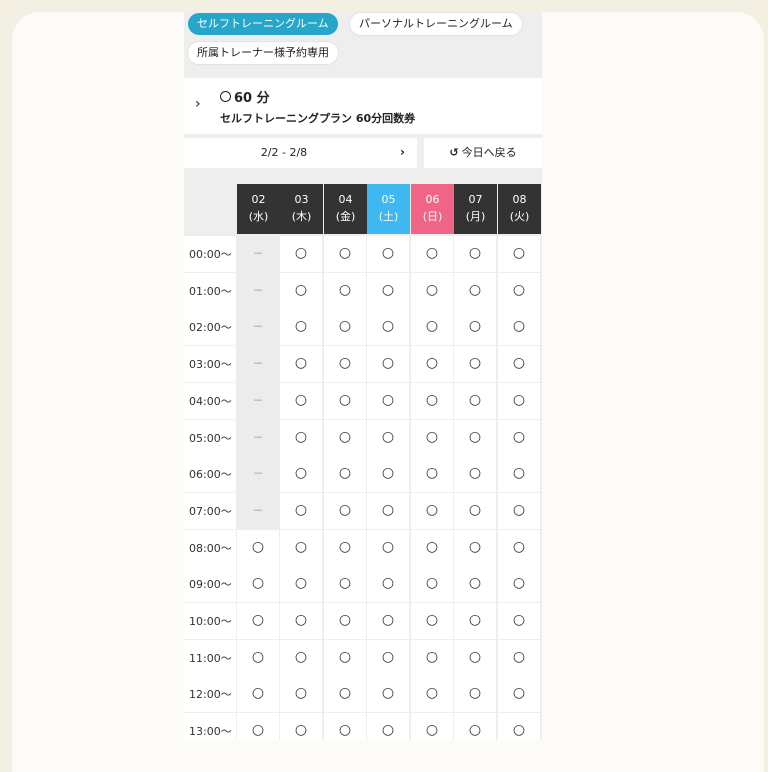 Image resolution: width=768 pixels, height=772 pixels. Describe the element at coordinates (483, 153) in the screenshot. I see `today-button: ↺ 今日へ戻る` at that location.